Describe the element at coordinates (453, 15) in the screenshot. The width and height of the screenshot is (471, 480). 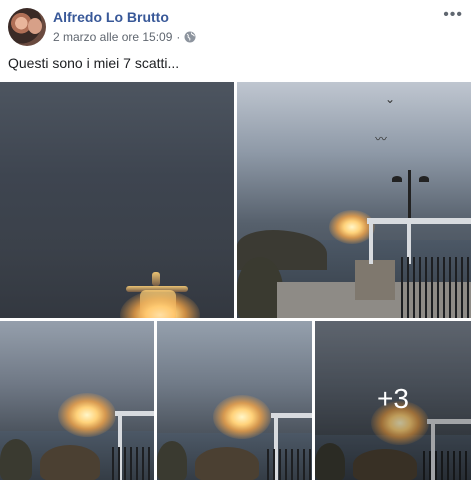
I see `more-options-button: •••` at that location.